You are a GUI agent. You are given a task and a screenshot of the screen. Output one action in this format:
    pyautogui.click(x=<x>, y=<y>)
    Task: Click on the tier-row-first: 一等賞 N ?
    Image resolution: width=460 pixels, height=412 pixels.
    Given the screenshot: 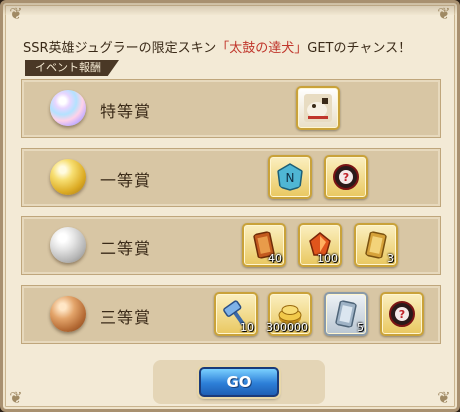 What is the action you would take?
    pyautogui.click(x=231, y=177)
    